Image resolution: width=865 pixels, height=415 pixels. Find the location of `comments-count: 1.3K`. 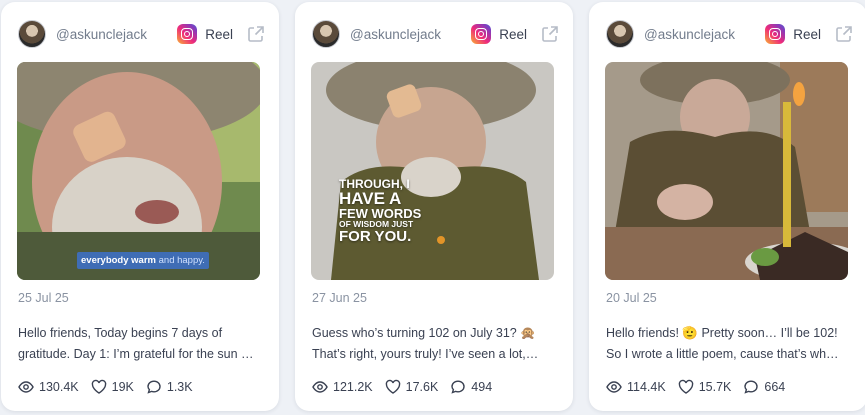

comments-count: 1.3K is located at coordinates (179, 387).